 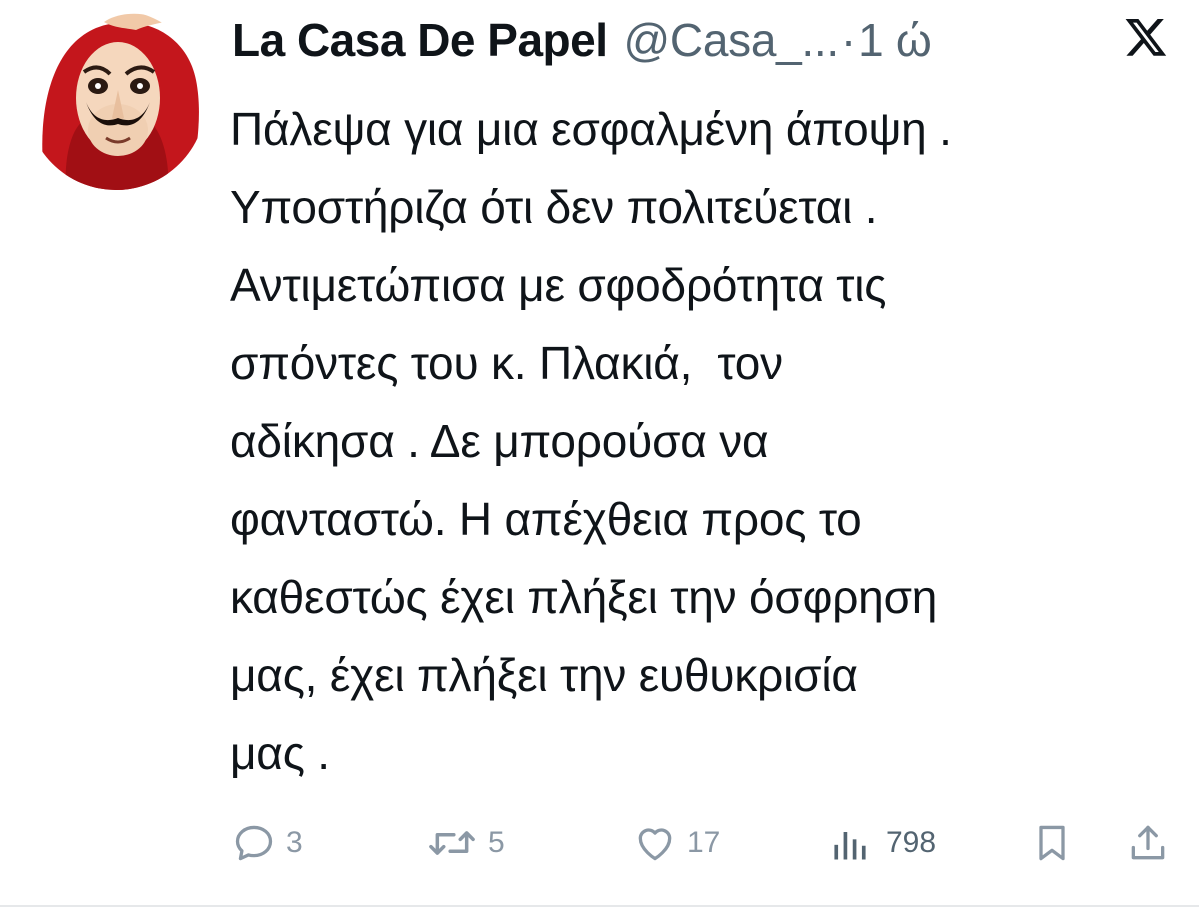 I want to click on author-avatar, so click(x=116, y=100).